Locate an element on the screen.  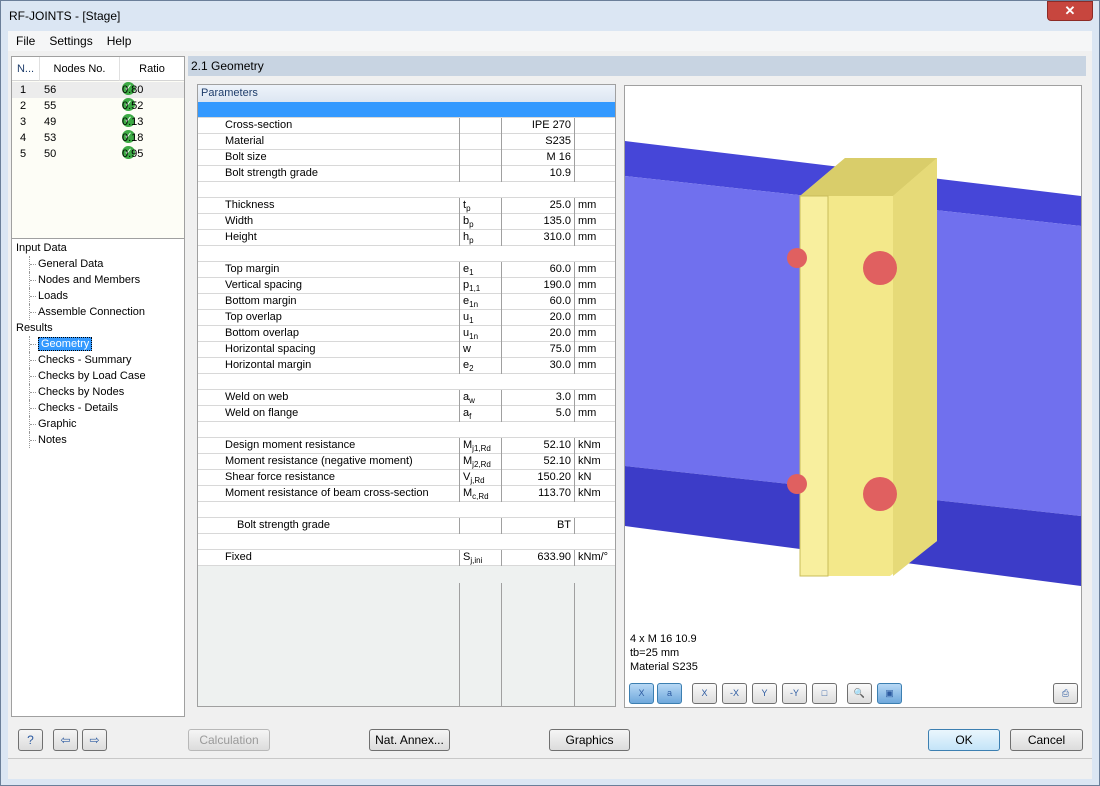
group-row: −Plate is located at coordinates (406, 190).